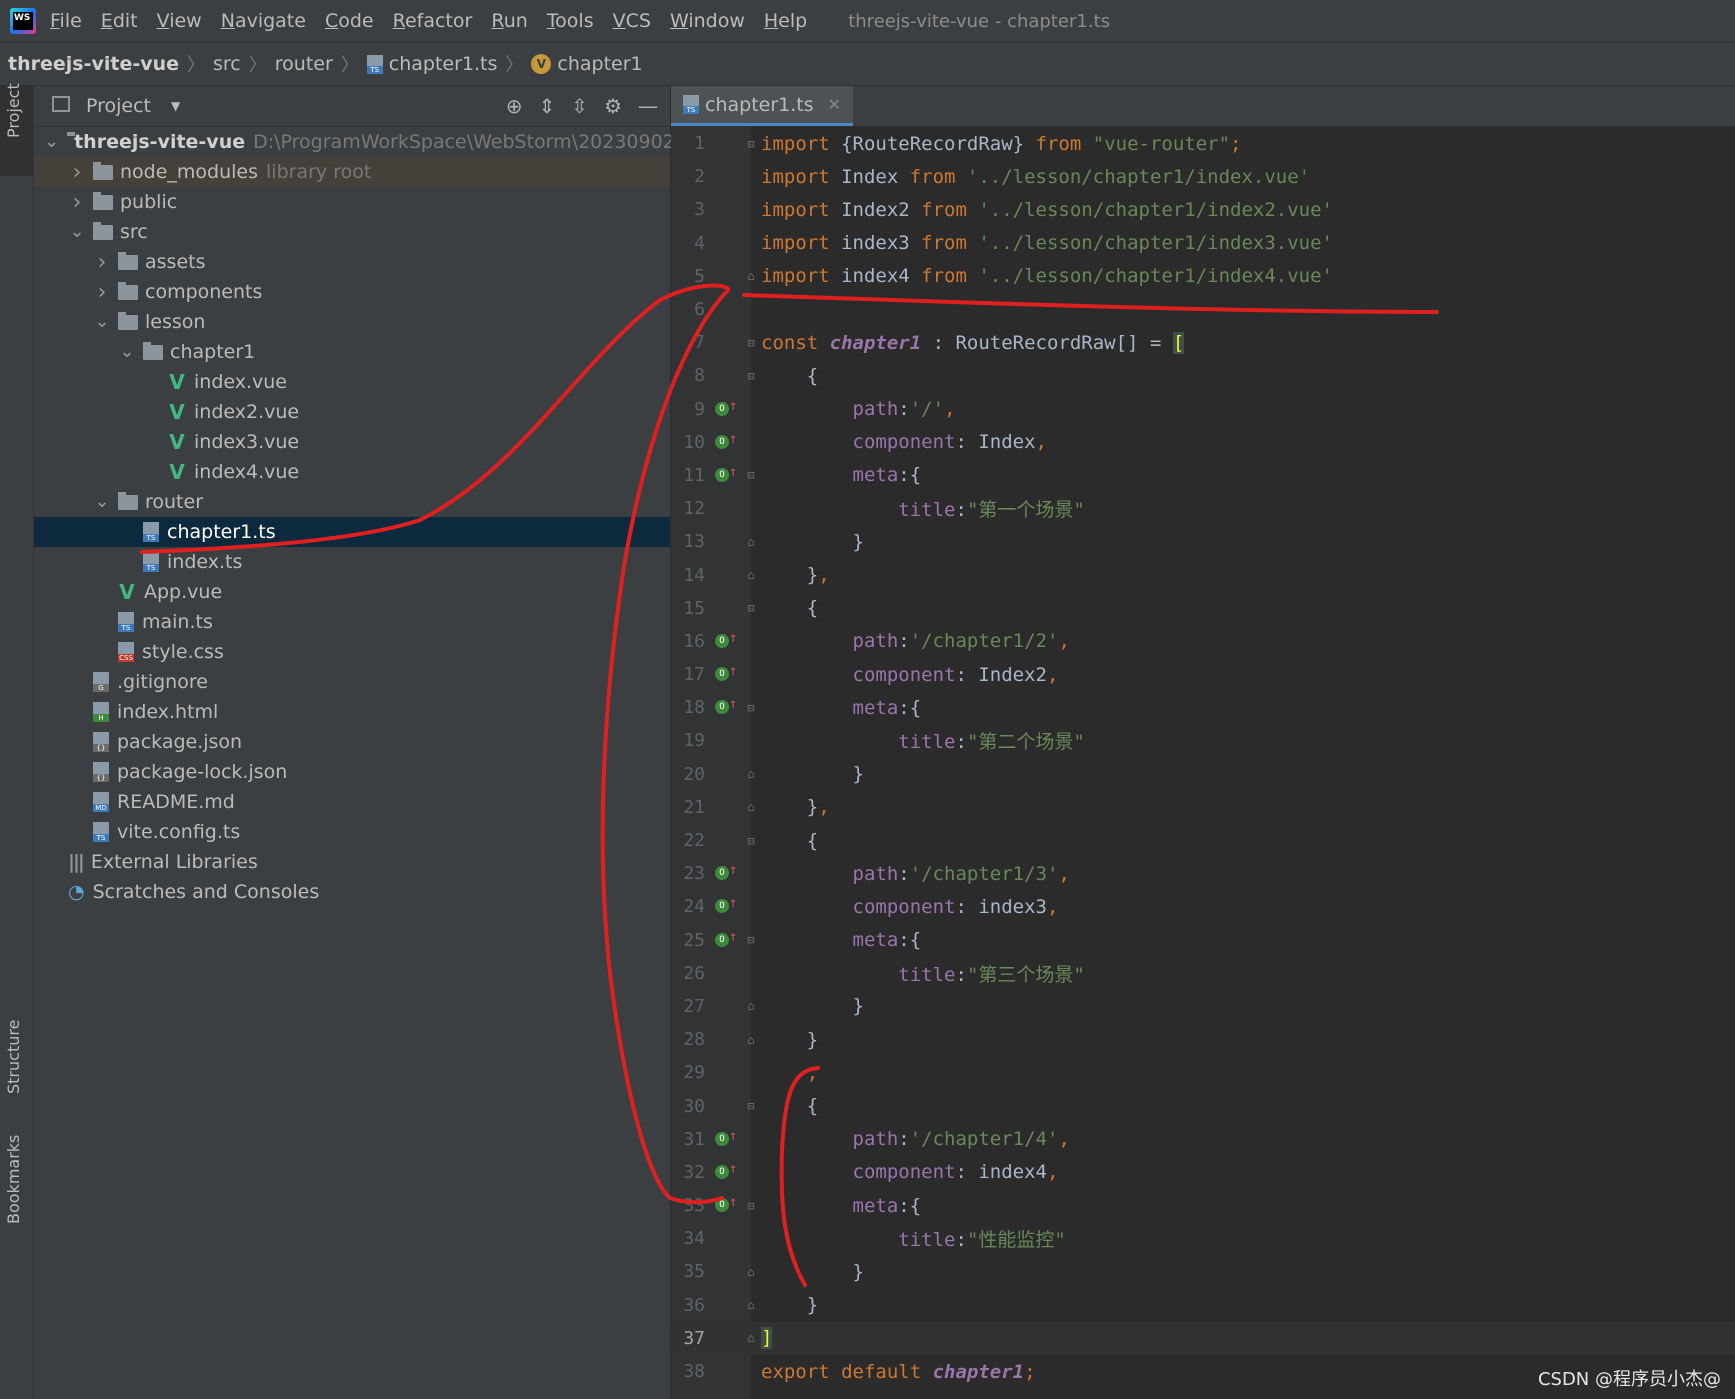  Describe the element at coordinates (1203, 674) in the screenshot. I see `code-line: 17 O ↑ component: Index2,` at that location.